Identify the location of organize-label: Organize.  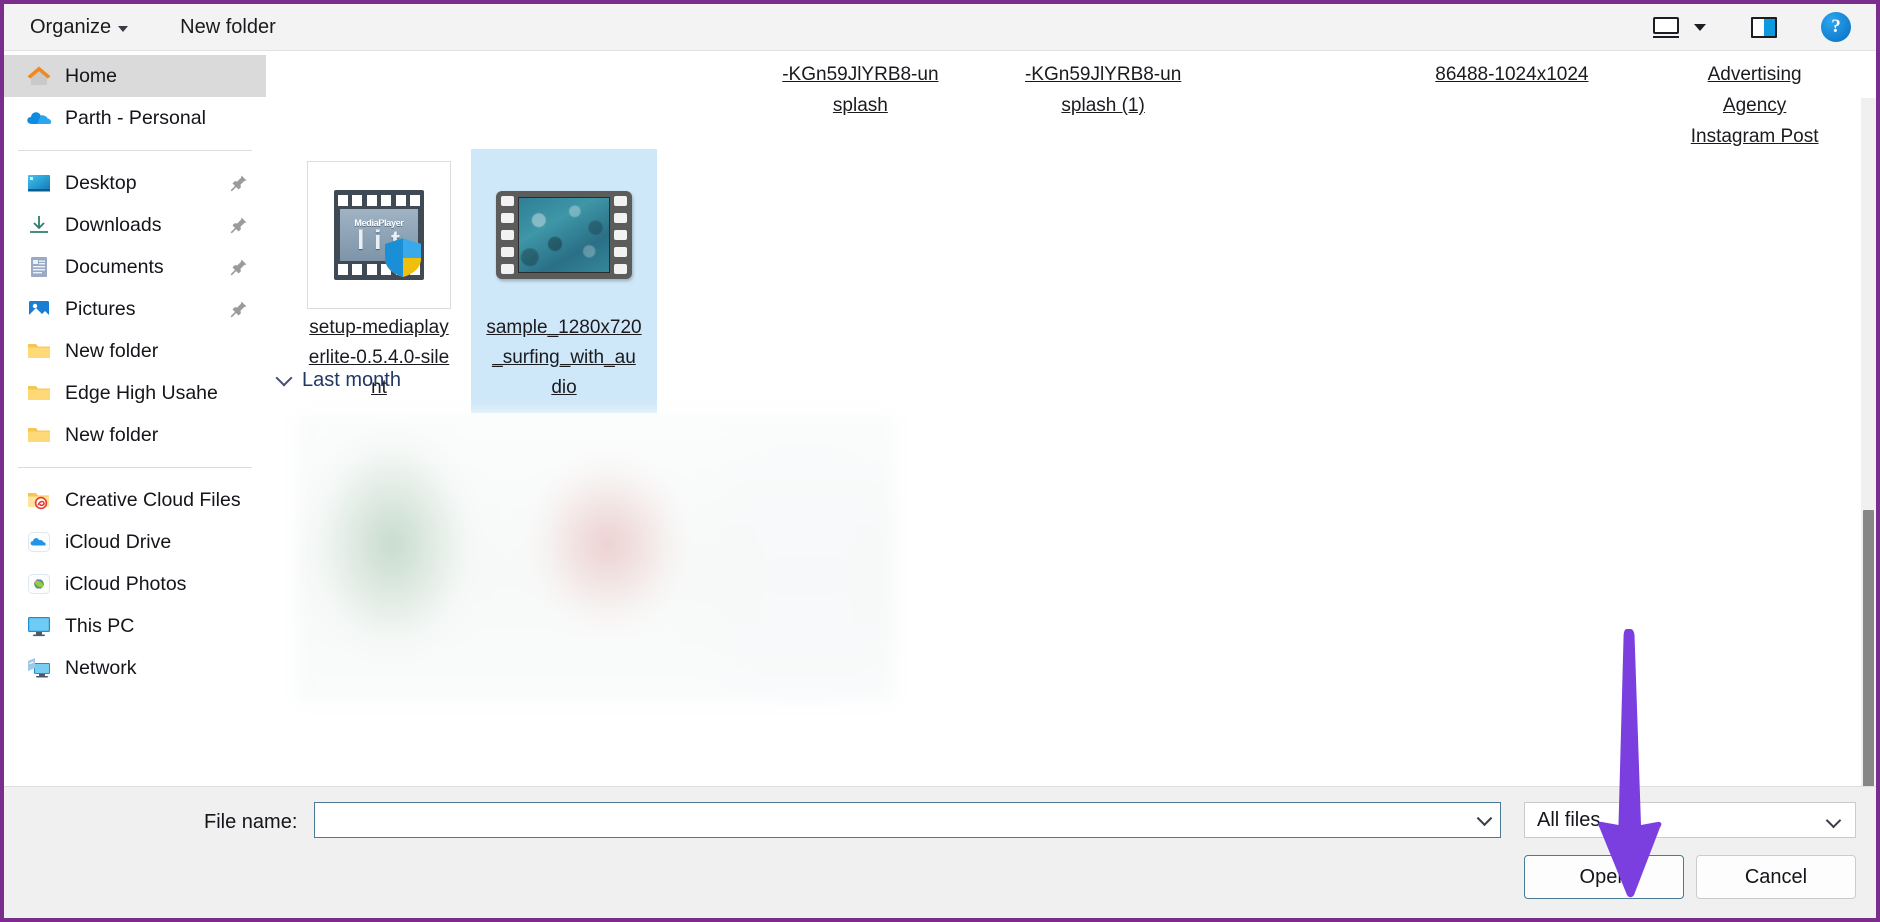
(71, 26).